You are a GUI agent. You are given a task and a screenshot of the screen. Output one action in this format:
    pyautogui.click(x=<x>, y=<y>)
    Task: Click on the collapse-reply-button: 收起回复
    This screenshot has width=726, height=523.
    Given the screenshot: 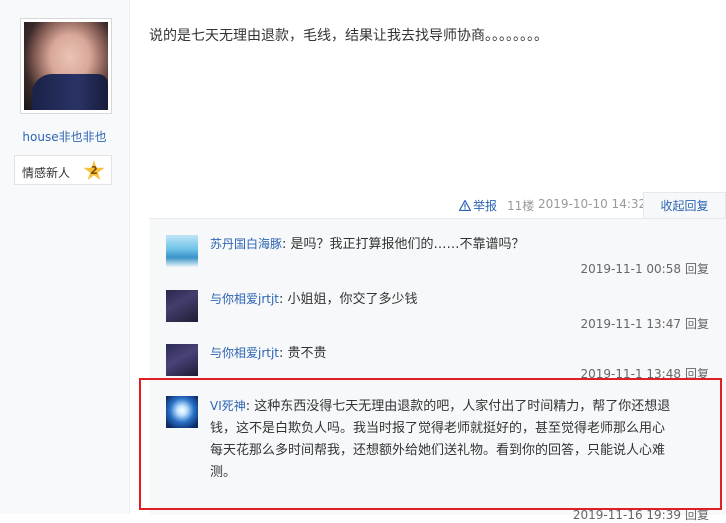 What is the action you would take?
    pyautogui.click(x=684, y=205)
    